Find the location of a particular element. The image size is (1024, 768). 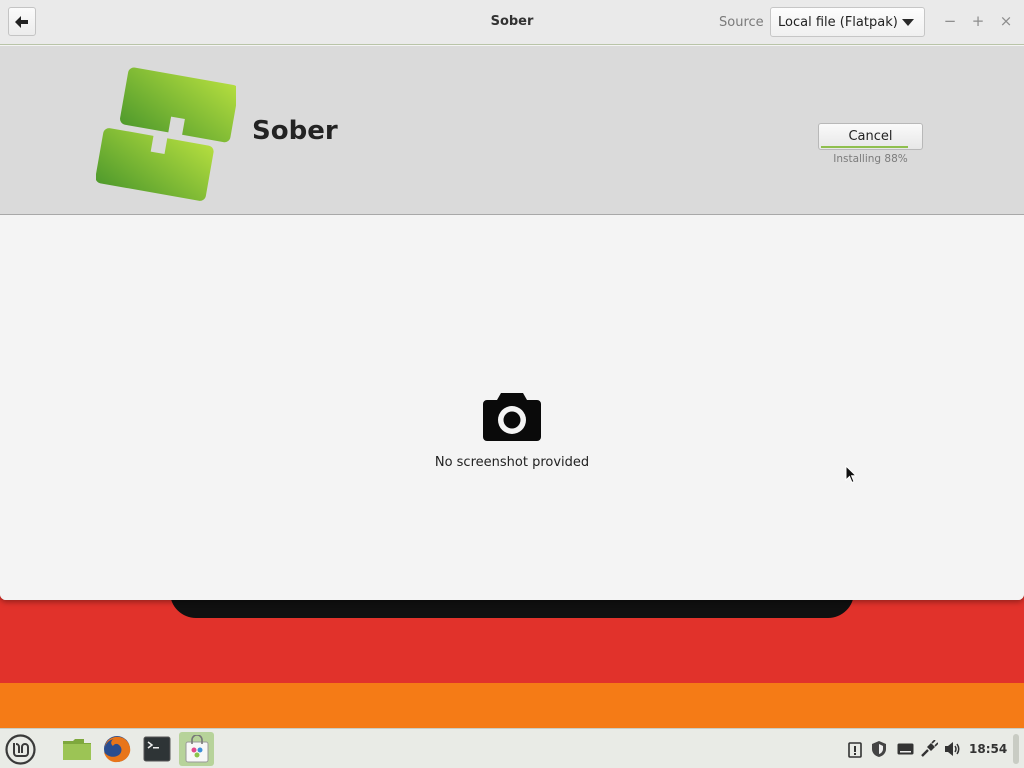

keyboard-glyph-icon is located at coordinates (905, 749).